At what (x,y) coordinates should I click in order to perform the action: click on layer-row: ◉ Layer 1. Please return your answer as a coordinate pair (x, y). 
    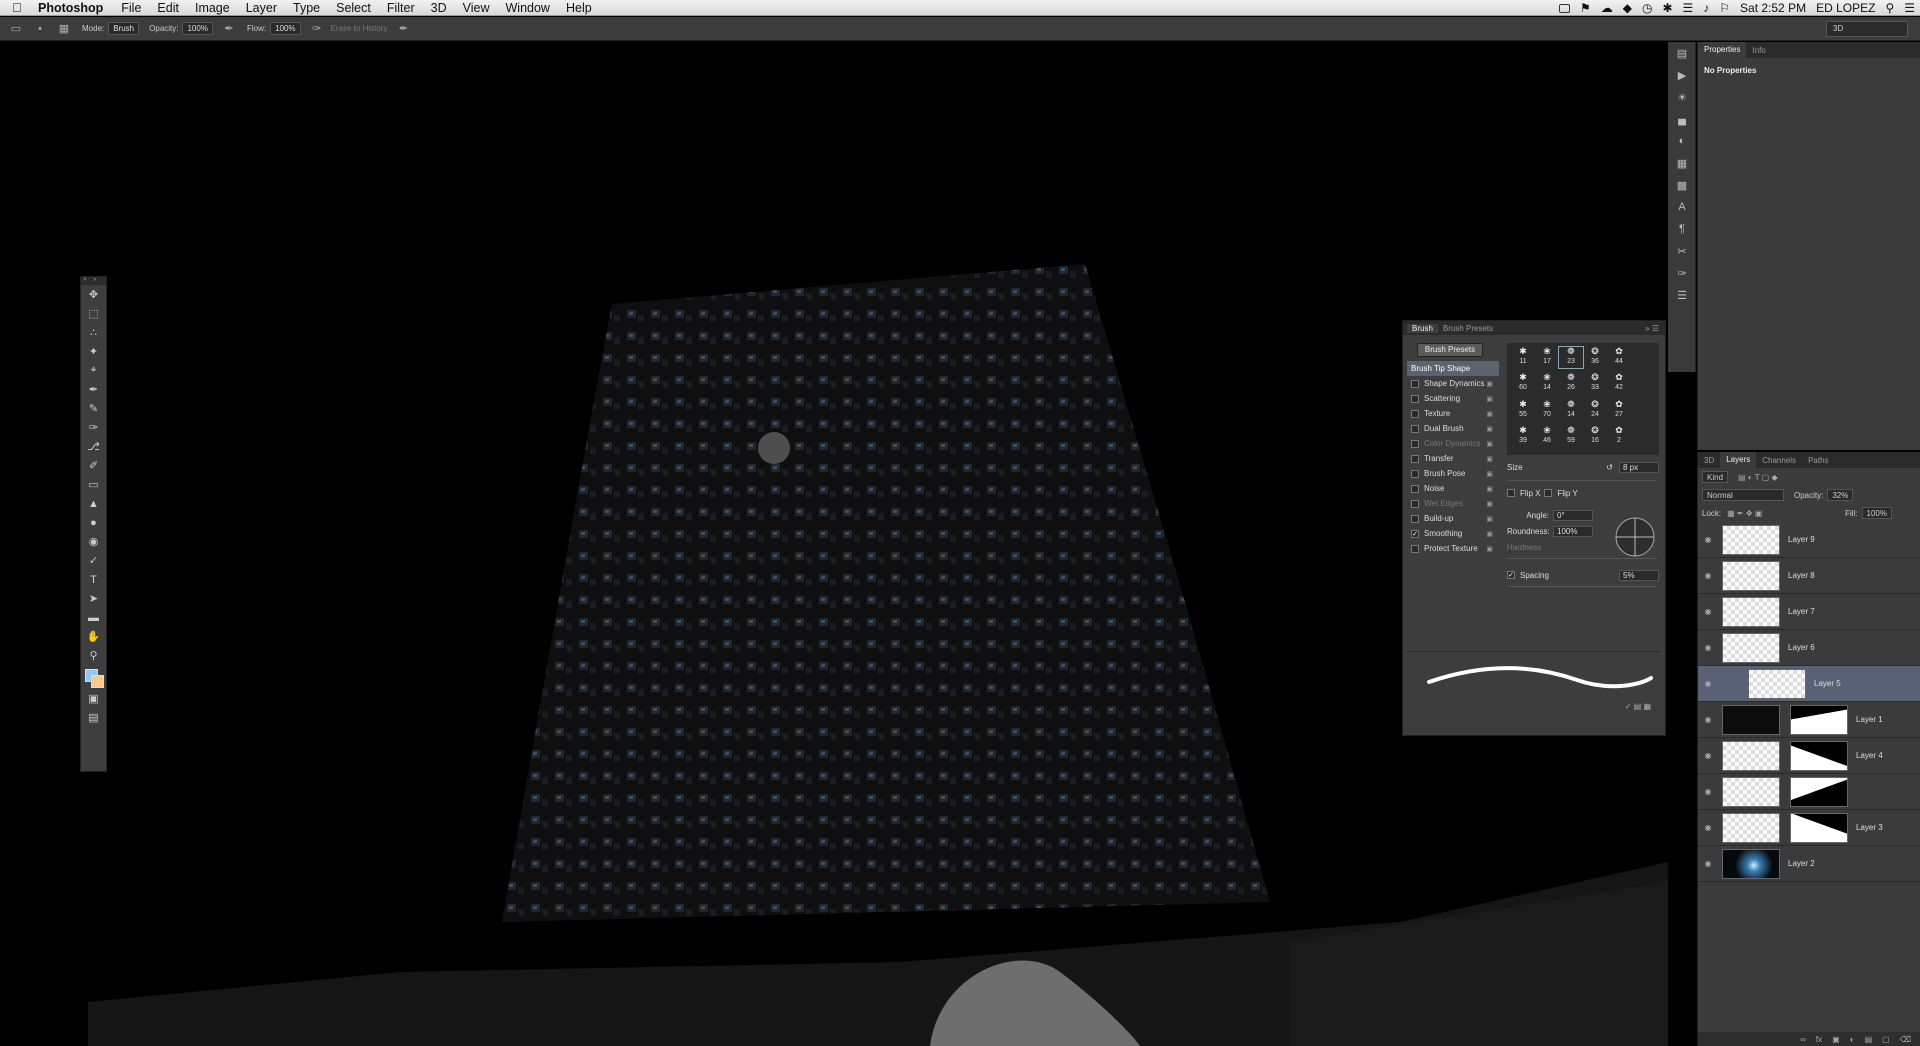
    Looking at the image, I should click on (1809, 720).